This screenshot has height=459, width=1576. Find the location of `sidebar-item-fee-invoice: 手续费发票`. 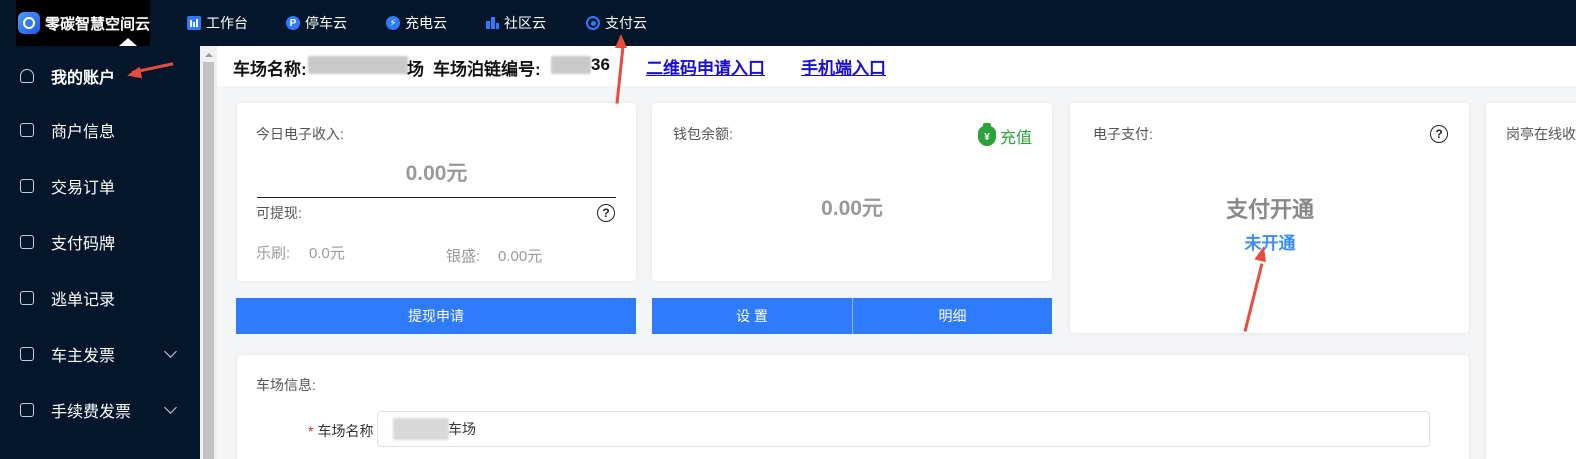

sidebar-item-fee-invoice: 手续费发票 is located at coordinates (100, 410).